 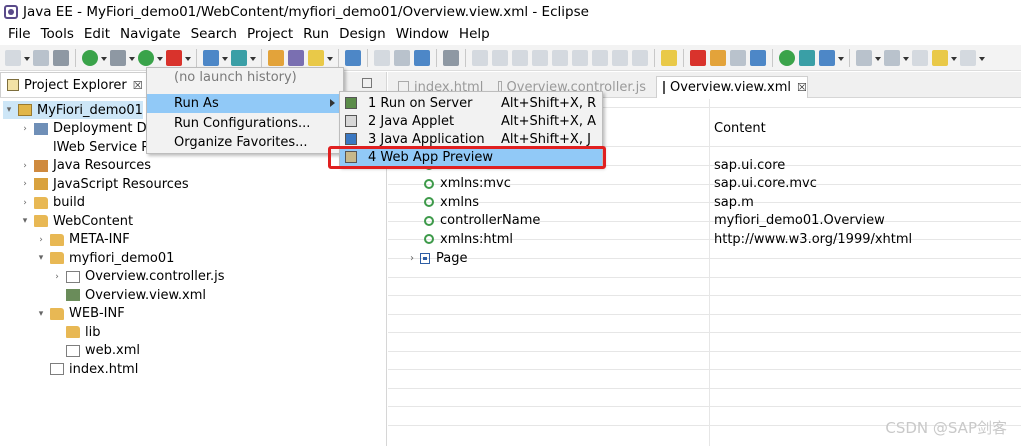 I want to click on toggle-mark-occurrences-icon, so click(x=382, y=57).